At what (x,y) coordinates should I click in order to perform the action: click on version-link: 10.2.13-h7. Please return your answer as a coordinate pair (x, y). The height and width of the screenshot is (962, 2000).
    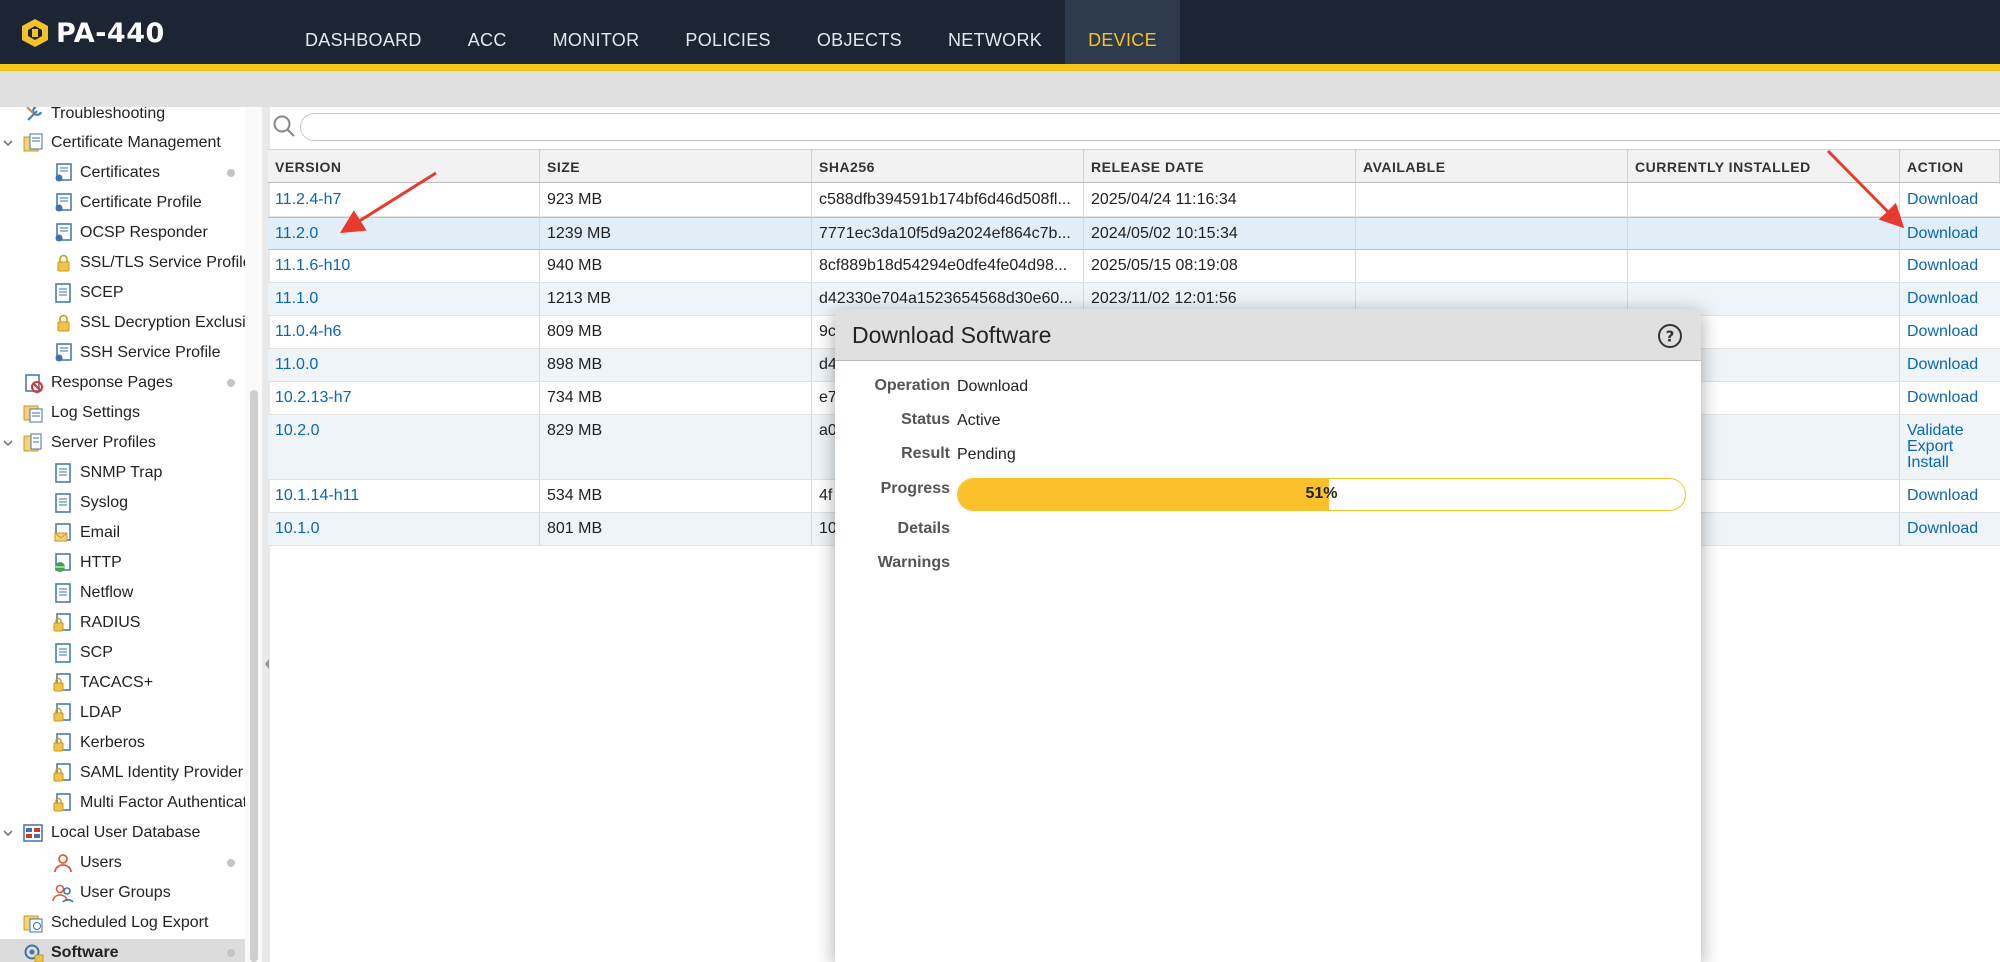
    Looking at the image, I should click on (404, 398).